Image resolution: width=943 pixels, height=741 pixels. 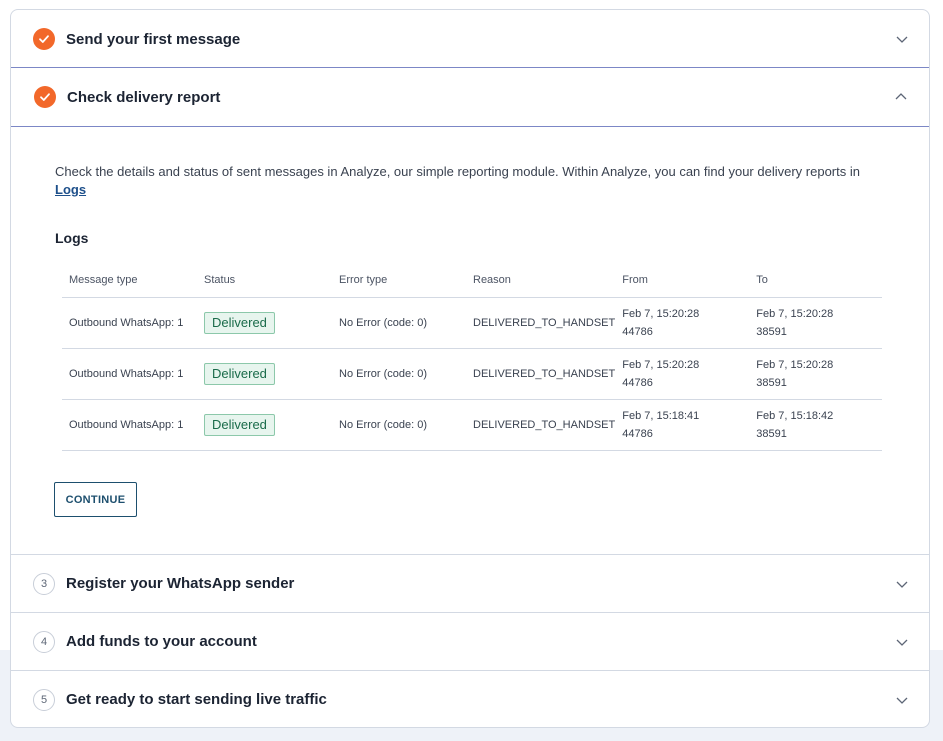 What do you see at coordinates (470, 97) in the screenshot?
I see `step-check-delivery-report: Check delivery report` at bounding box center [470, 97].